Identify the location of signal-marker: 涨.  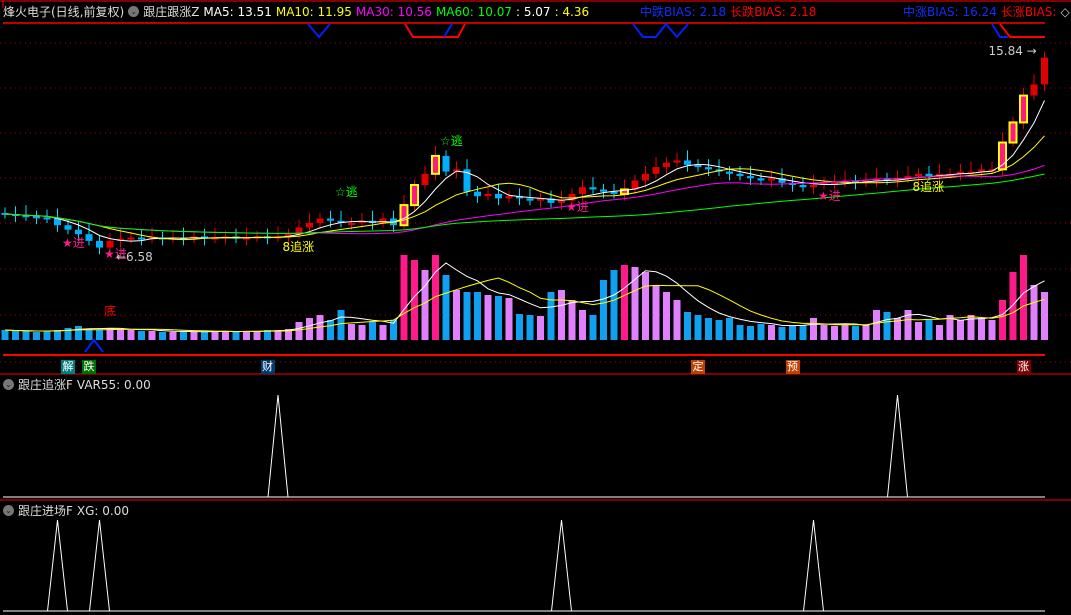
(1023, 367).